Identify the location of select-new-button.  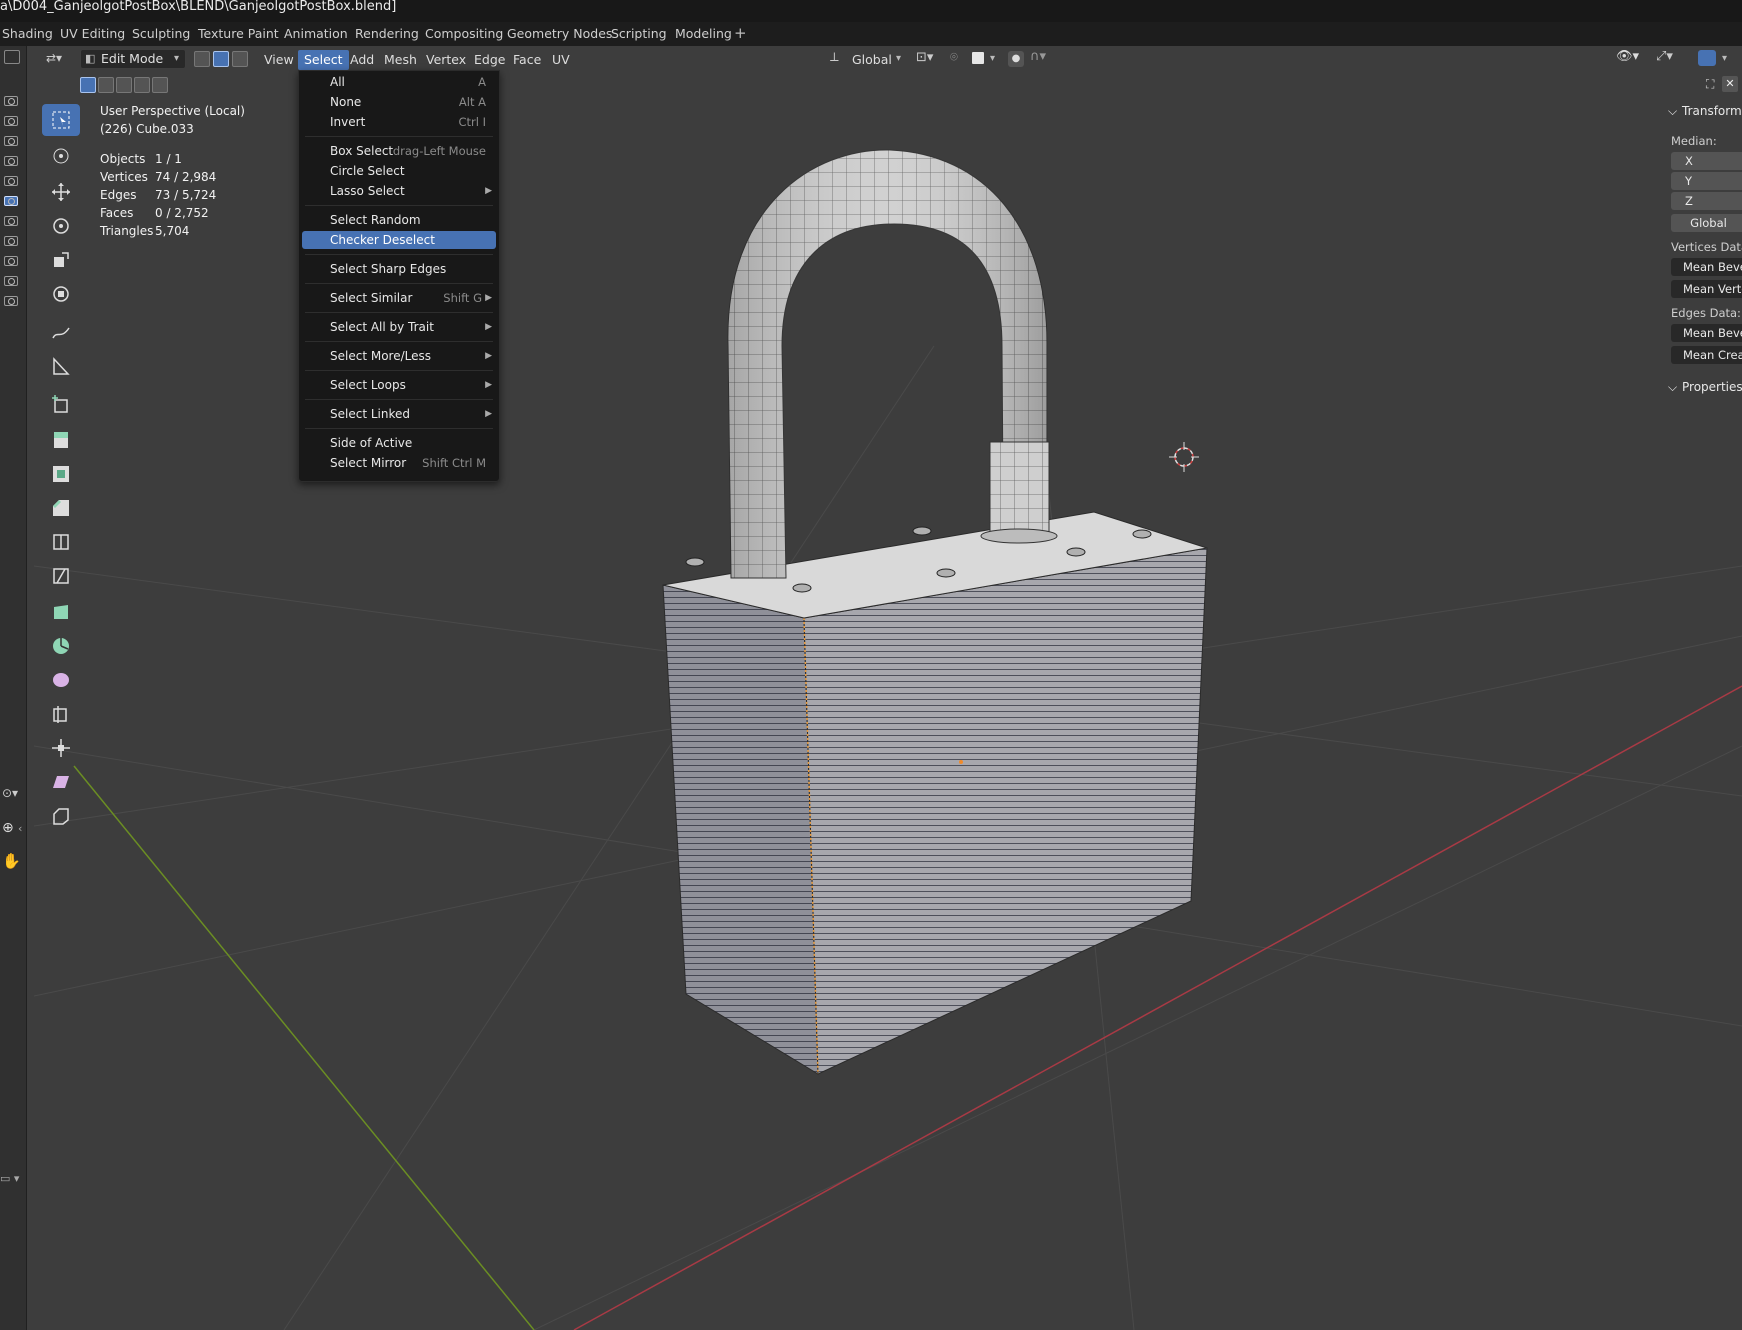
(88, 85).